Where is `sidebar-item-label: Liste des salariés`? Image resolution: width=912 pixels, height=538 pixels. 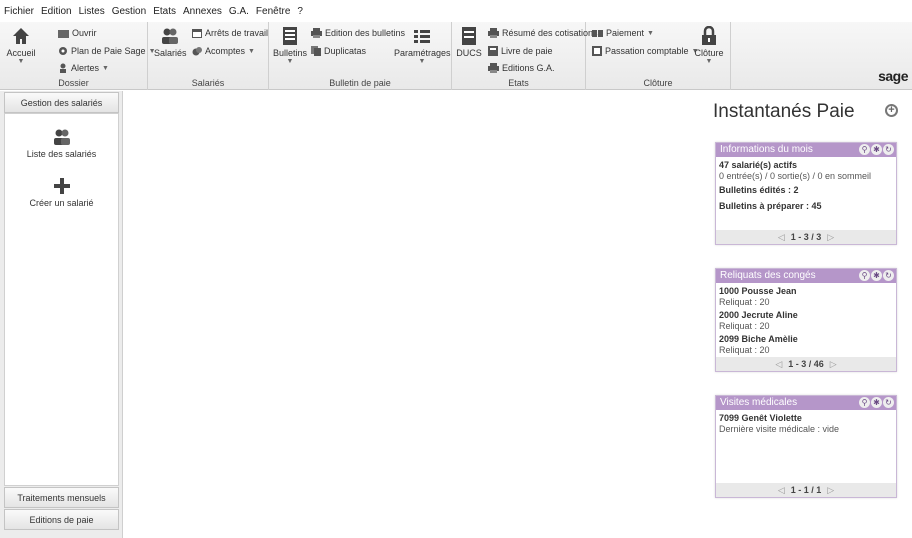 sidebar-item-label: Liste des salariés is located at coordinates (61, 154).